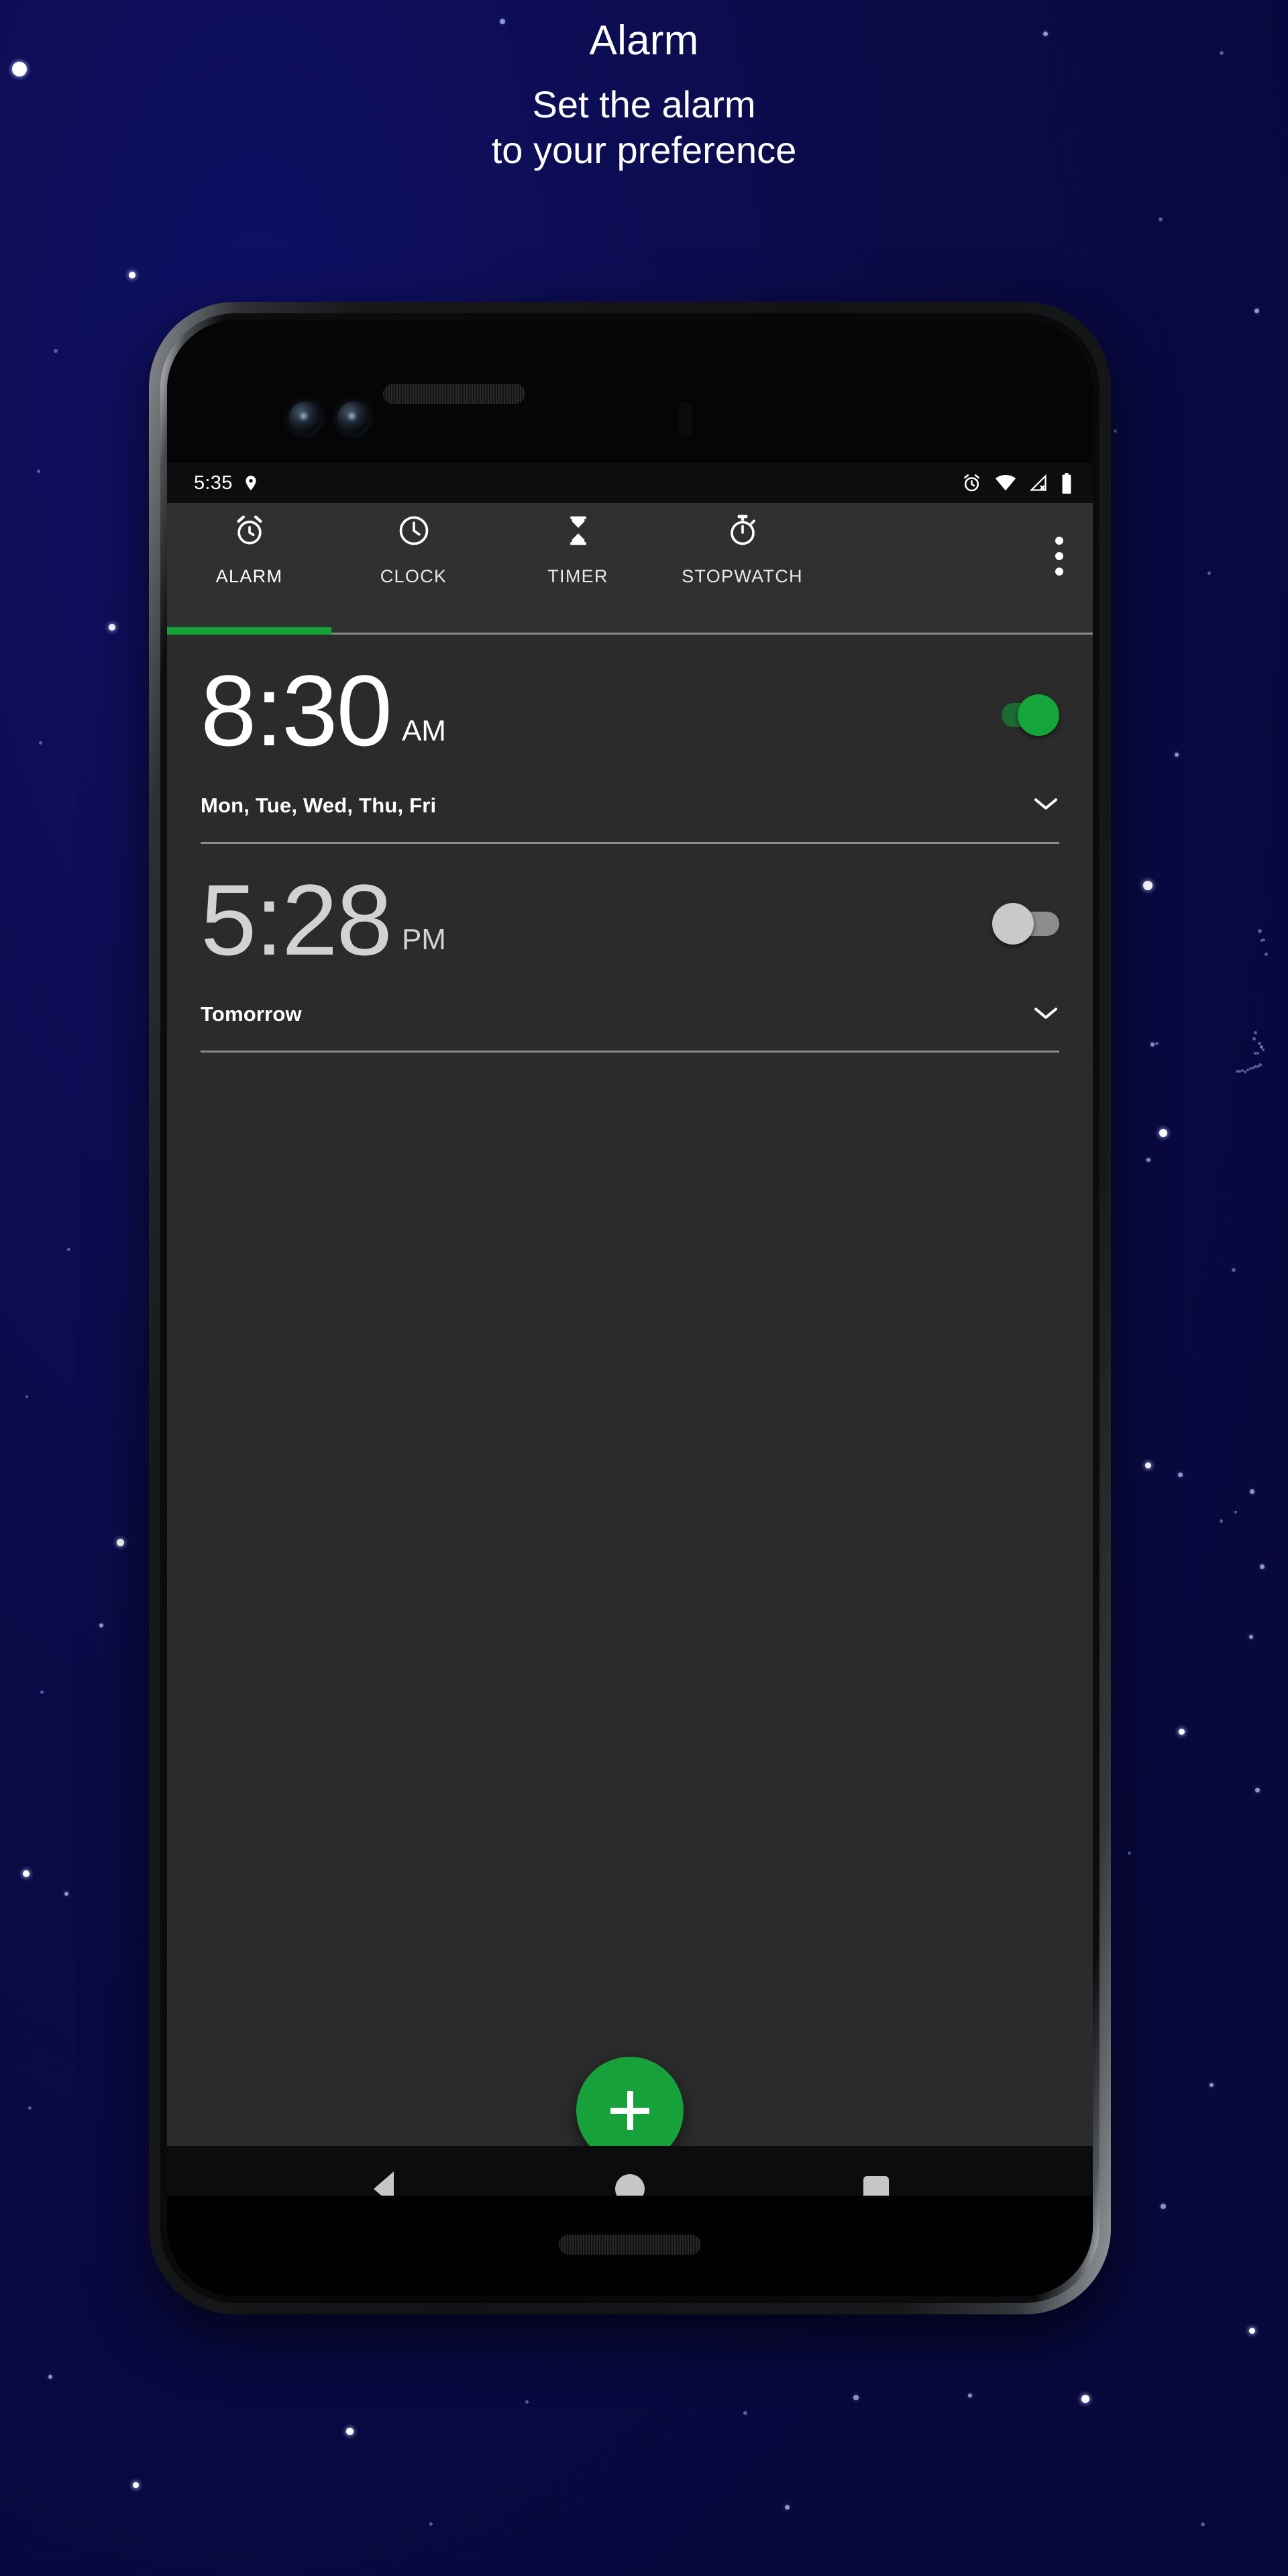 This screenshot has height=2576, width=1288. I want to click on status-bar-right, so click(1017, 483).